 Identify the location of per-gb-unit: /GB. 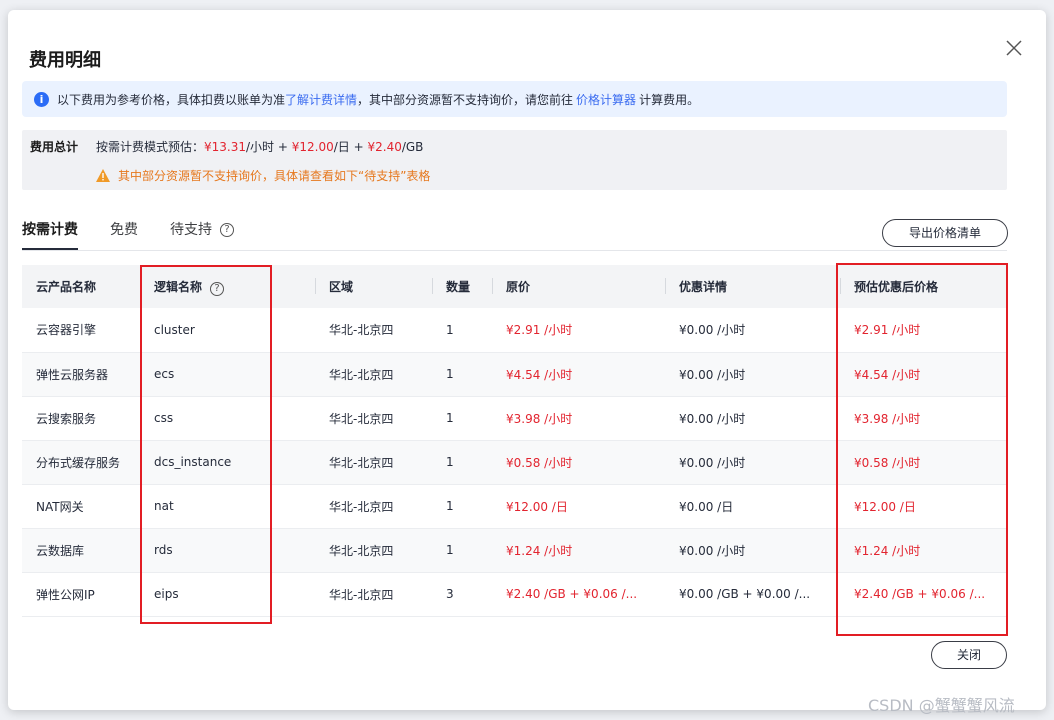
(412, 147).